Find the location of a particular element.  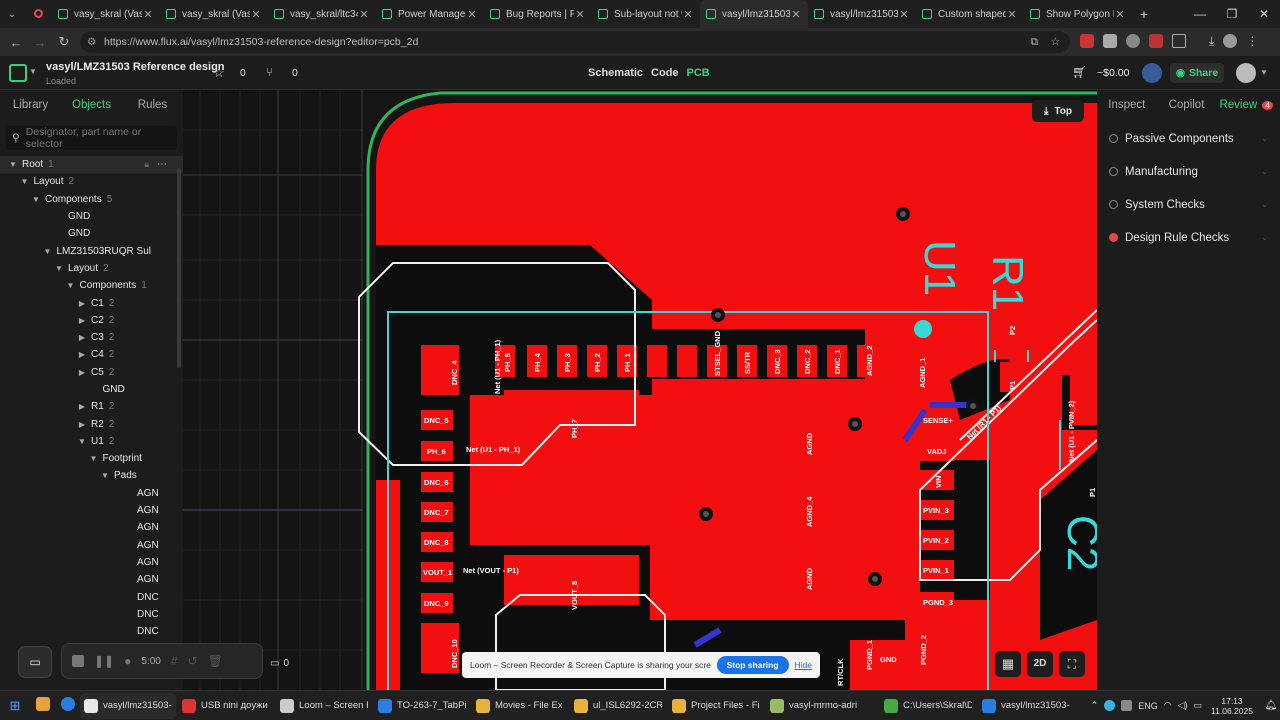

language-indicator: ENG is located at coordinates (1148, 706).